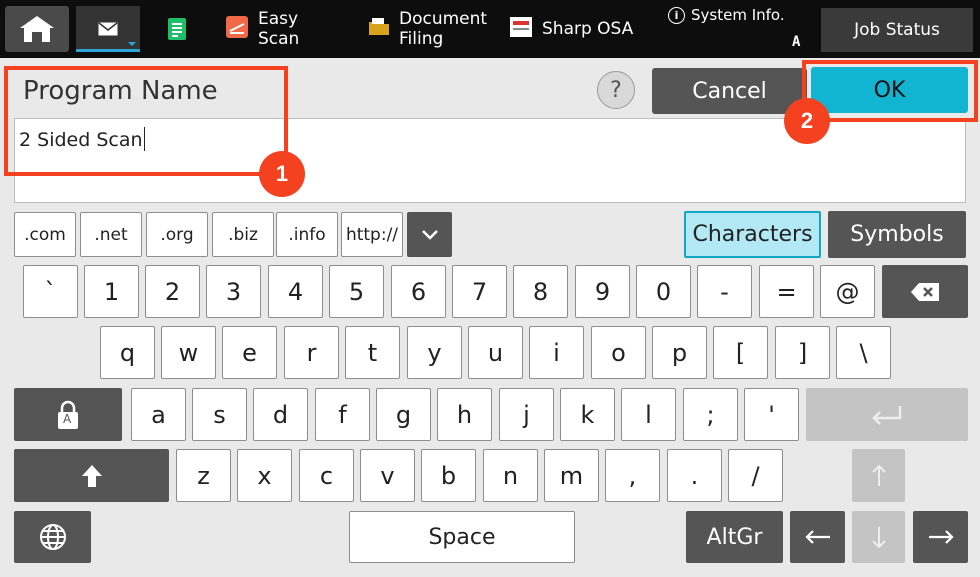 The image size is (980, 577). What do you see at coordinates (462, 537) in the screenshot?
I see `space-key: Space` at bounding box center [462, 537].